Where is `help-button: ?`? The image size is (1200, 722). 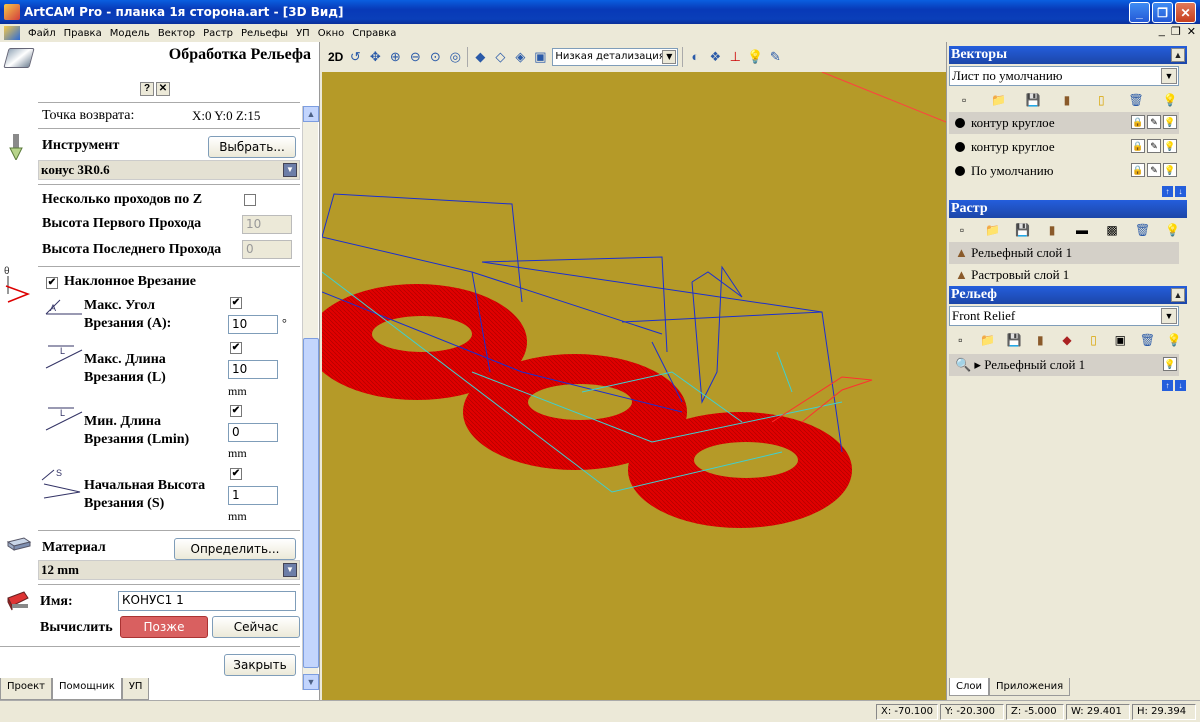 help-button: ? is located at coordinates (147, 89).